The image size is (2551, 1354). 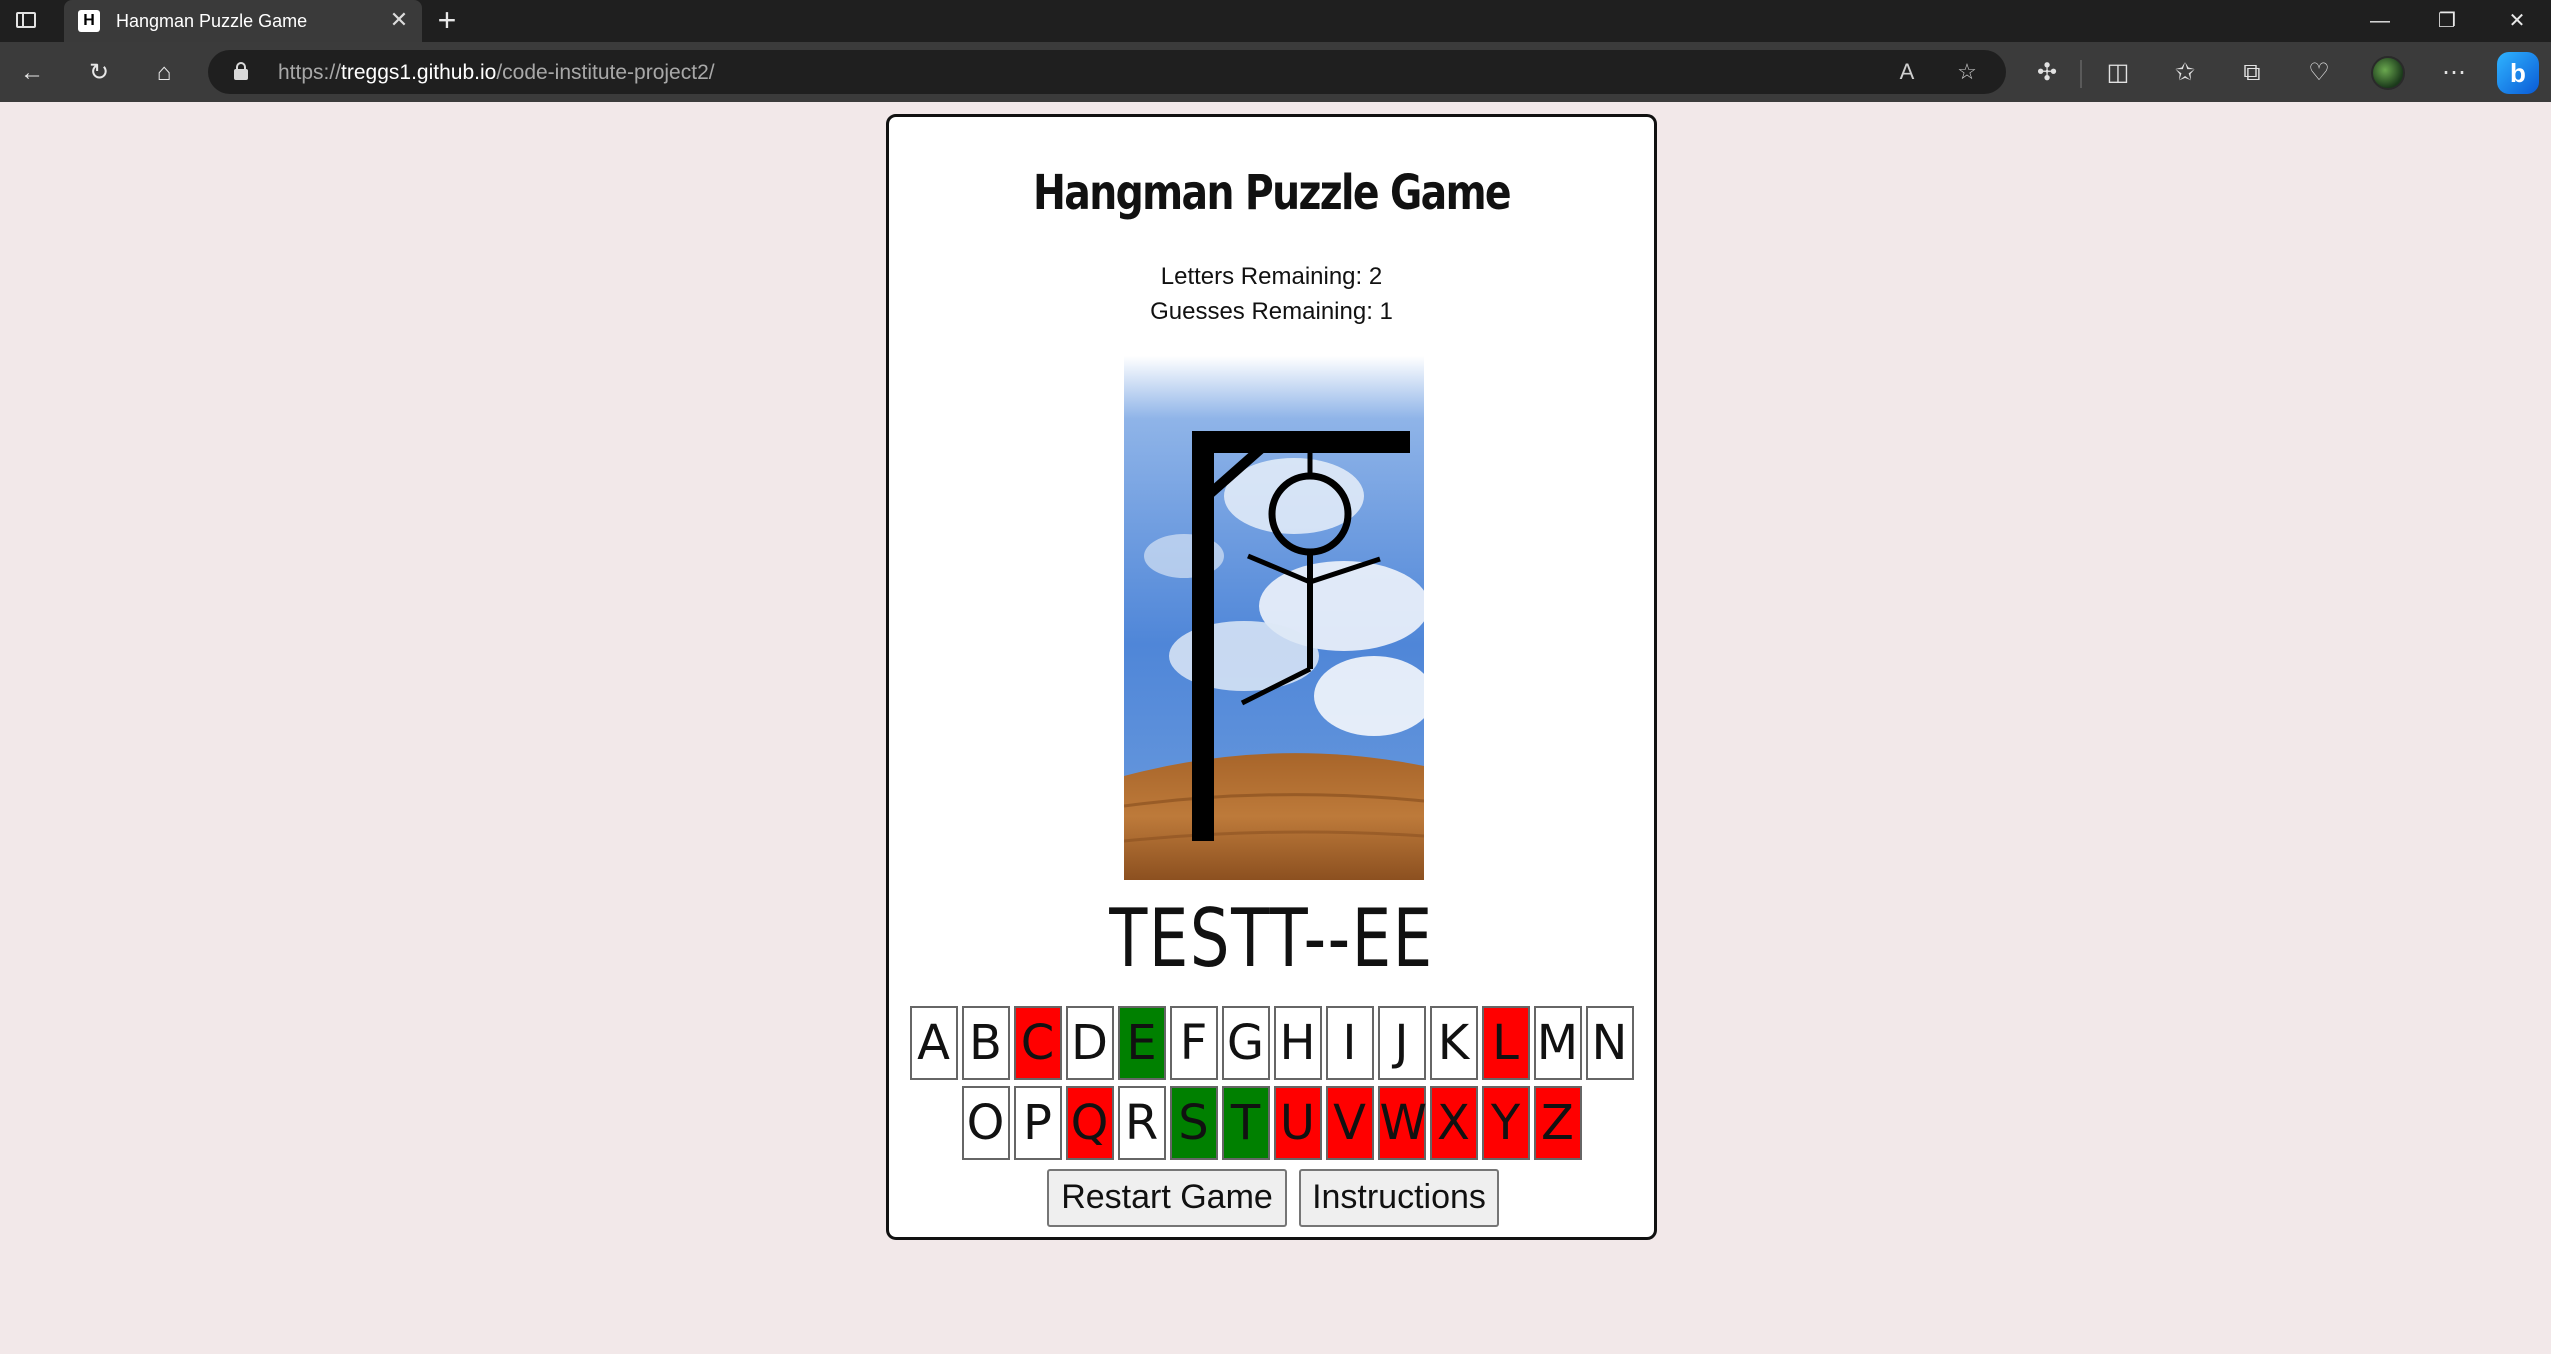 I want to click on letter-button-n: N, so click(x=1609, y=1043).